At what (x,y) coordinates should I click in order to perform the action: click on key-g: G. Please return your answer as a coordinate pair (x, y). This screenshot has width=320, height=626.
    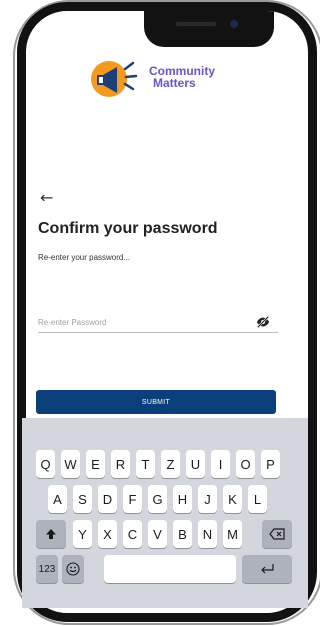
    Looking at the image, I should click on (157, 499).